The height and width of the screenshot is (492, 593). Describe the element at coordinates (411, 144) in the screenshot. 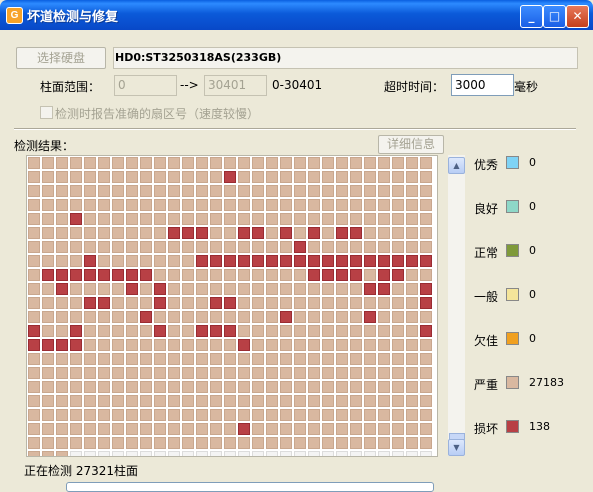

I see `detail-info-button: 详细信息` at that location.